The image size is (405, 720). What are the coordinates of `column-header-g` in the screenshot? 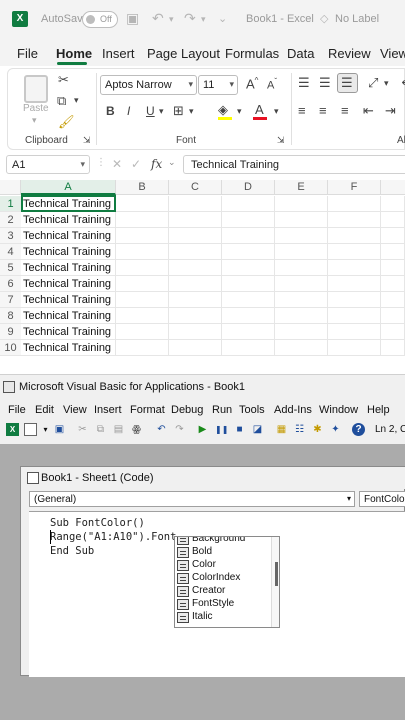 It's located at (393, 187).